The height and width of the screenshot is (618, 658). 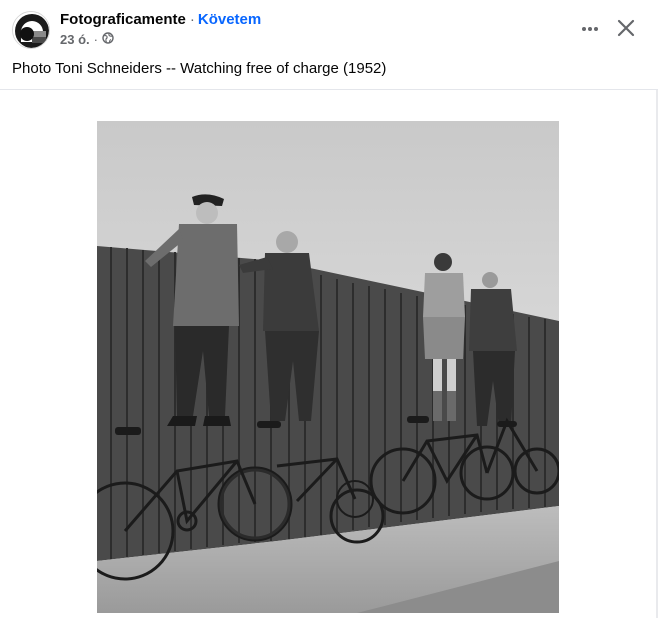 I want to click on globe-icon, so click(x=108, y=39).